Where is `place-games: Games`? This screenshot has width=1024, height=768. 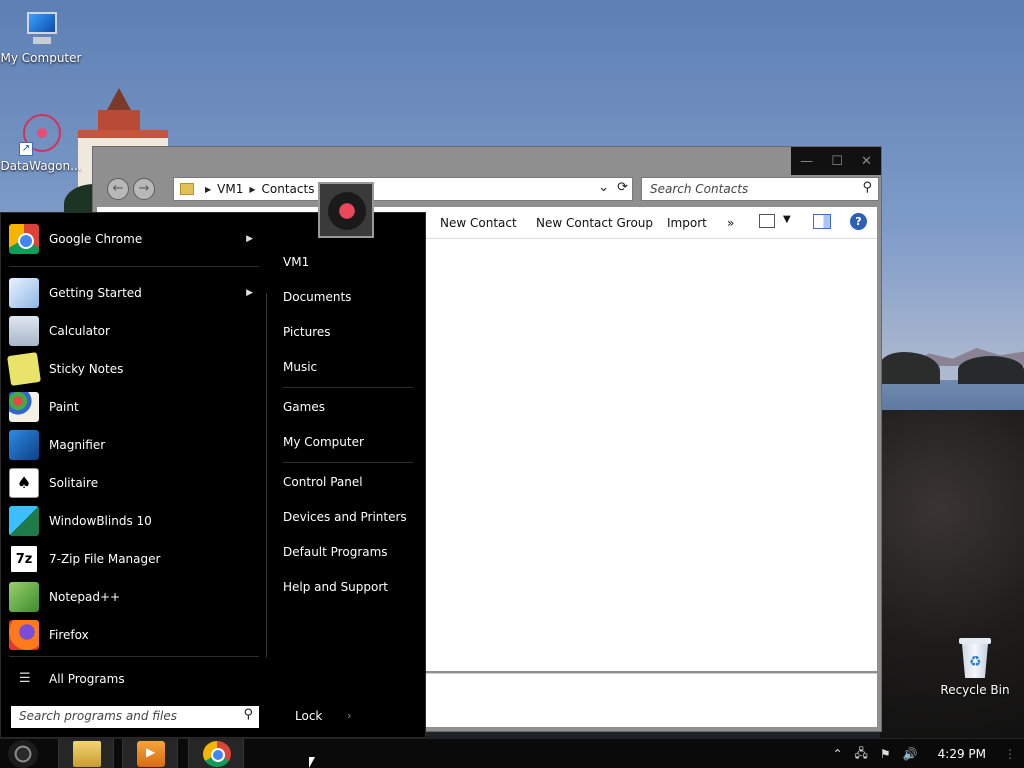 place-games: Games is located at coordinates (304, 407).